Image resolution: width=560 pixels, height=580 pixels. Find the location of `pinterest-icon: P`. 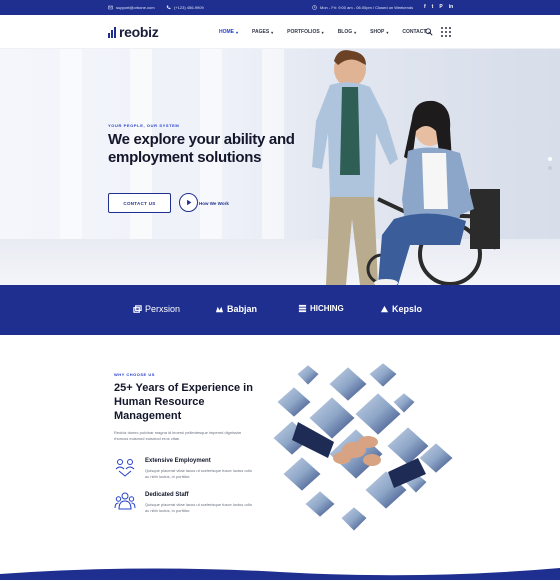

pinterest-icon: P is located at coordinates (440, 7).